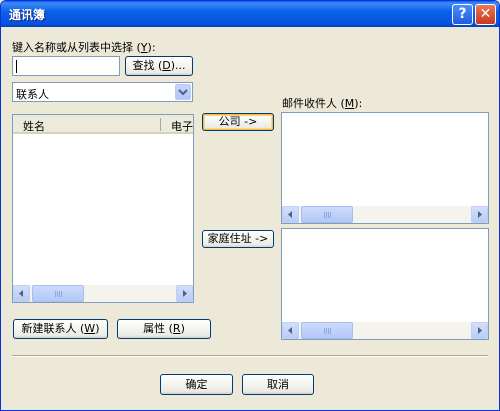 The image size is (500, 411). What do you see at coordinates (76, 47) in the screenshot?
I see `search-label-text: 键入名称或从列表中选择 (` at bounding box center [76, 47].